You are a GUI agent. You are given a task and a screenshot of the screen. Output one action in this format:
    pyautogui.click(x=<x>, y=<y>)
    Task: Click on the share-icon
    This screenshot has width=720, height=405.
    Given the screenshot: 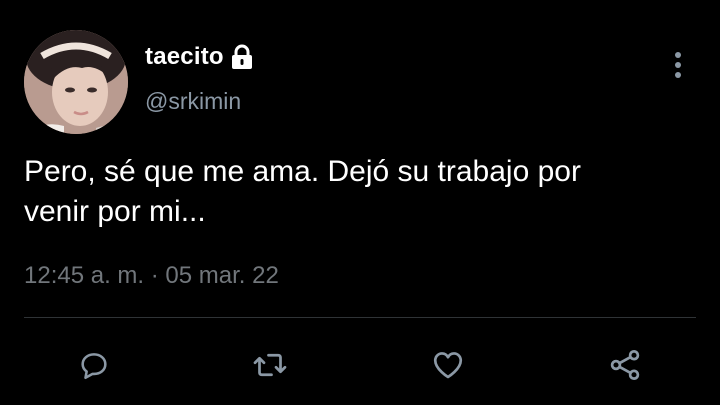 What is the action you would take?
    pyautogui.click(x=625, y=365)
    